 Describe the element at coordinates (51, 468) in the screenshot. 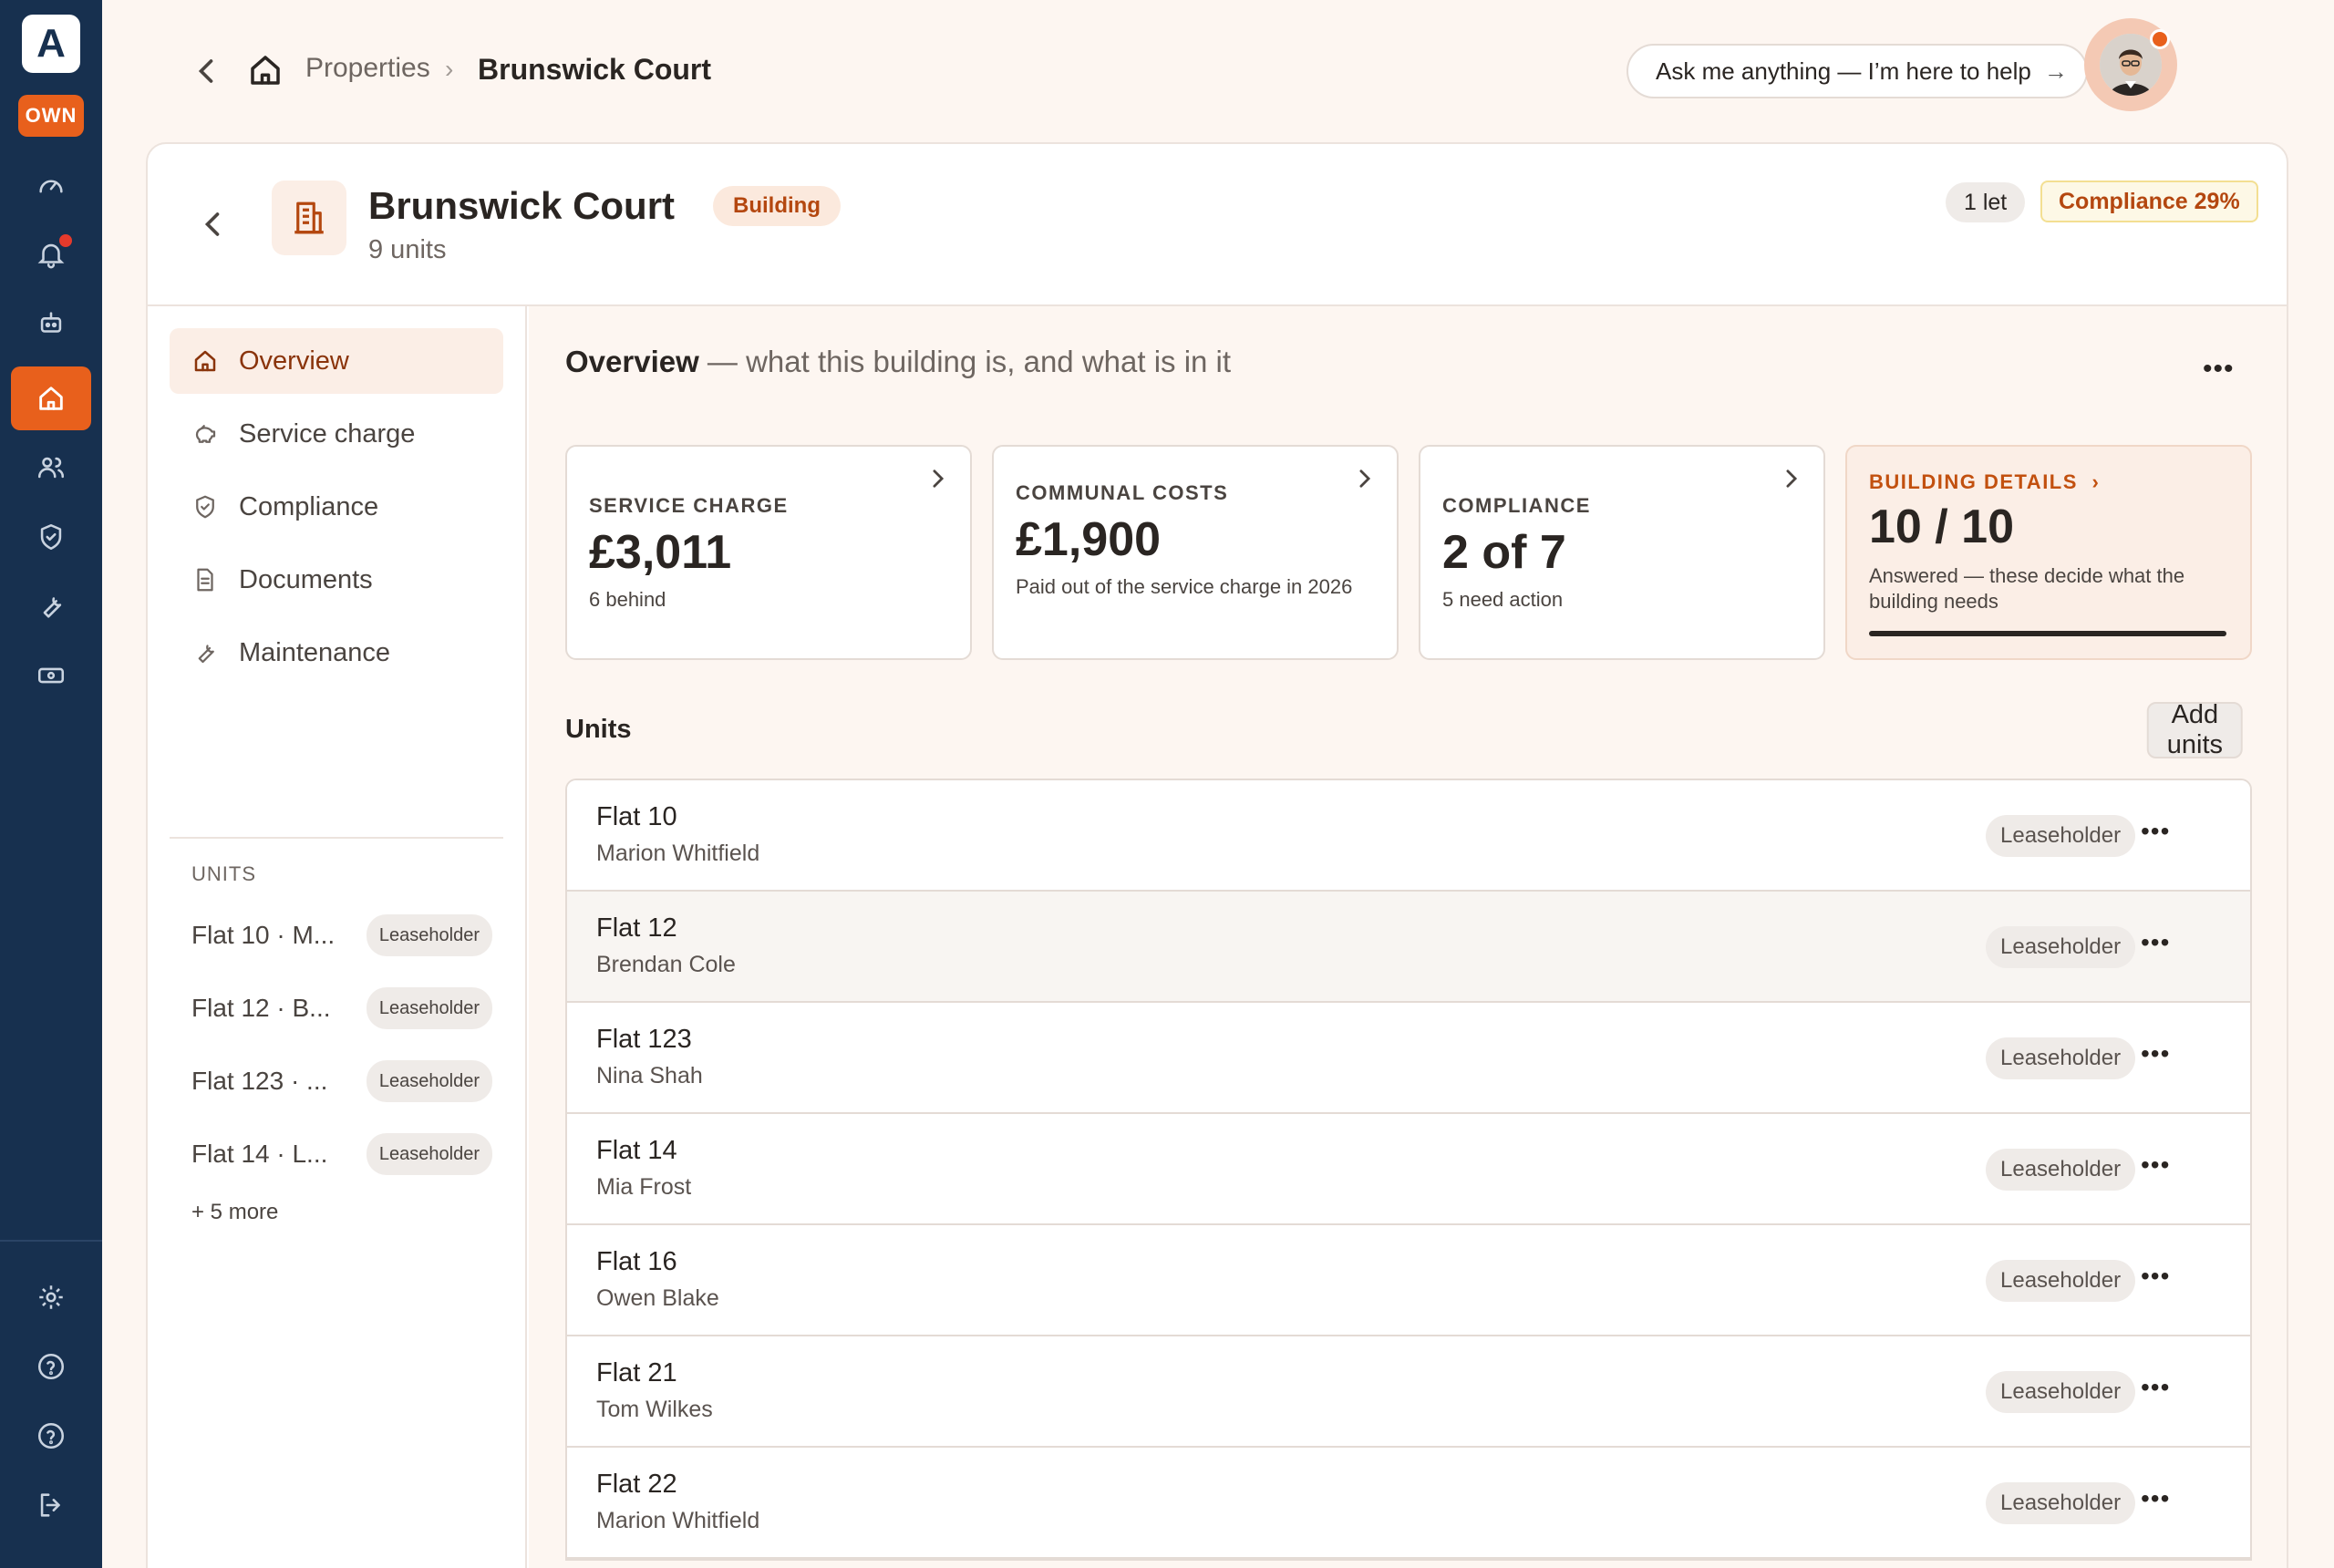

I see `rail-people` at that location.